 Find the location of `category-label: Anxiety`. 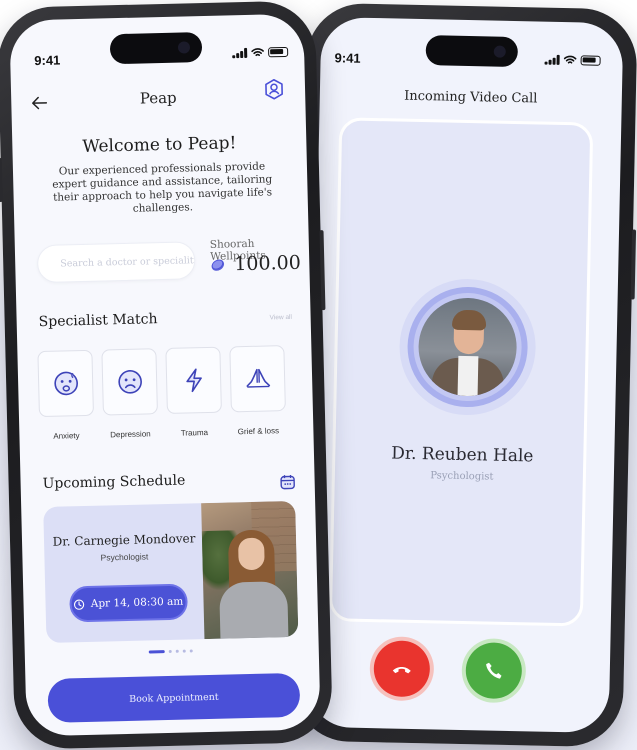

category-label: Anxiety is located at coordinates (66, 436).